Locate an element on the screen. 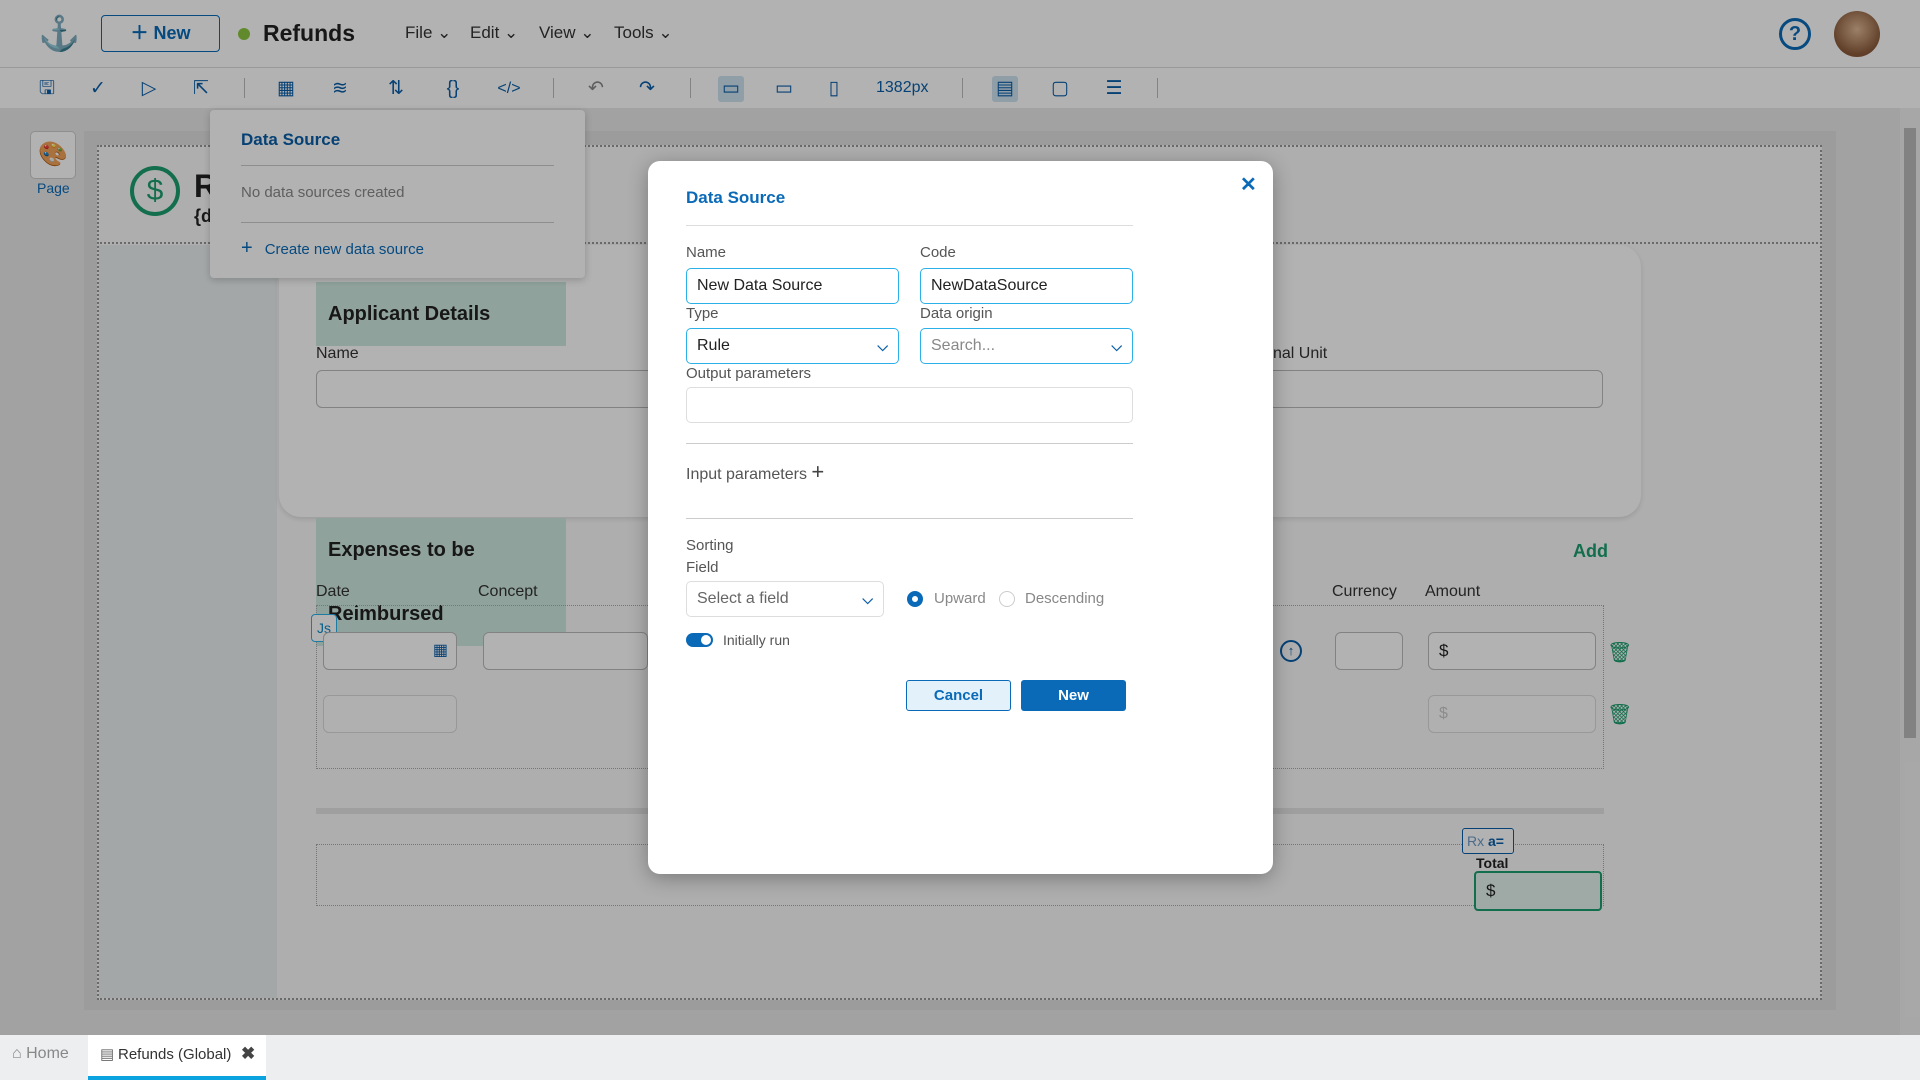 This screenshot has height=1080, width=1920. field-label: Field is located at coordinates (702, 567).